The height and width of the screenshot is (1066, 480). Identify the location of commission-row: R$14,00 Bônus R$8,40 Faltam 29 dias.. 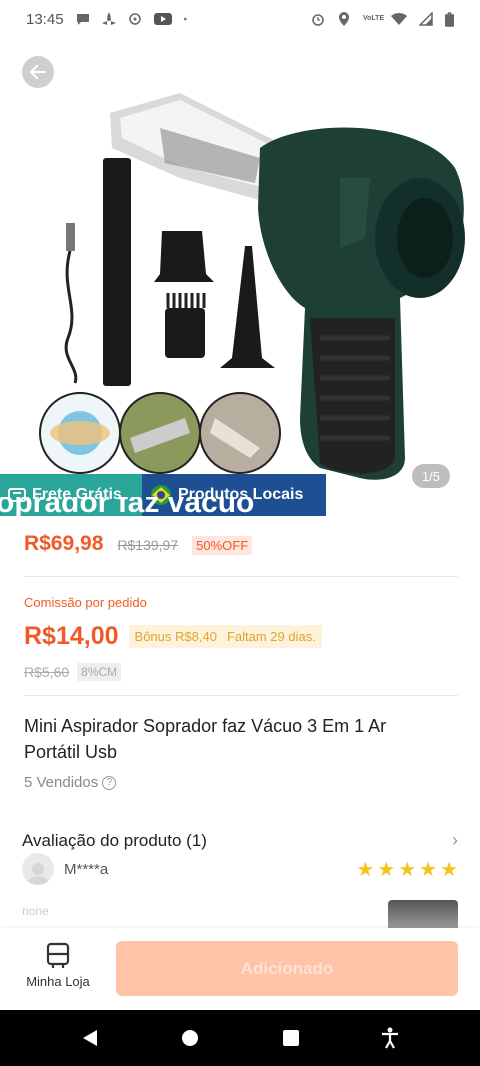
(173, 636).